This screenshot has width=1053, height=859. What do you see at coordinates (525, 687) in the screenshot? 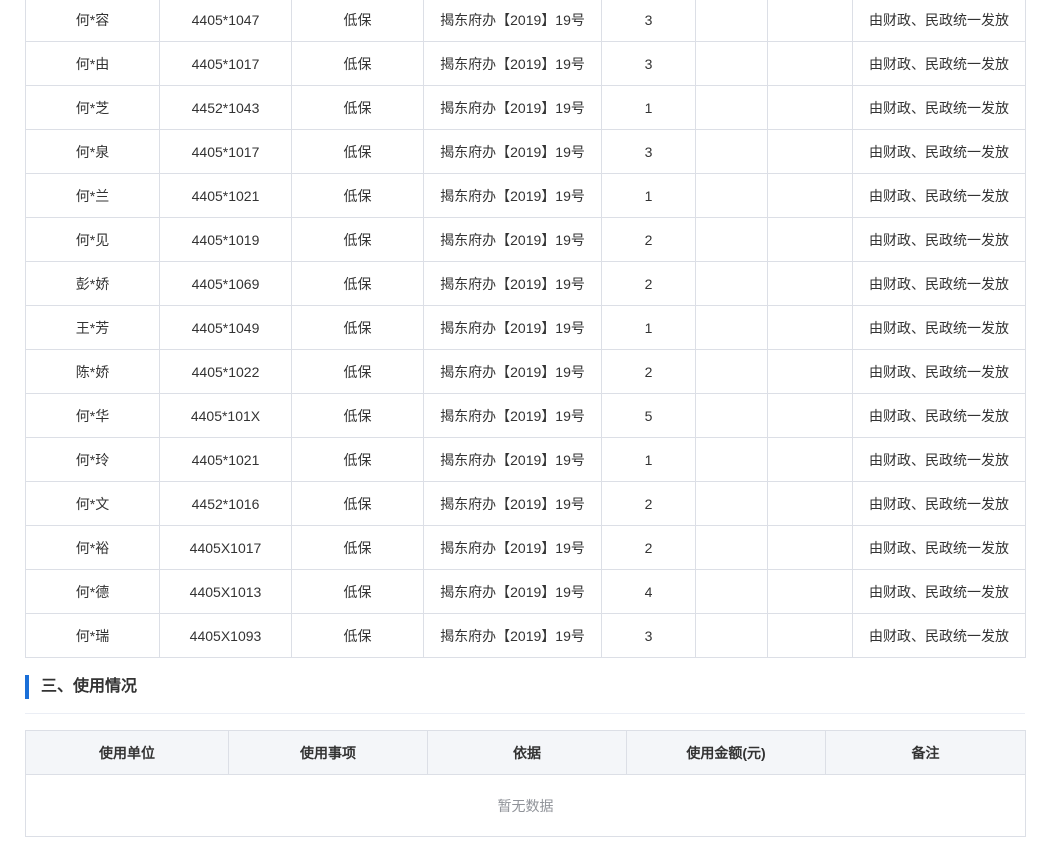
I see `usage-section-heading: 三、使用情况` at bounding box center [525, 687].